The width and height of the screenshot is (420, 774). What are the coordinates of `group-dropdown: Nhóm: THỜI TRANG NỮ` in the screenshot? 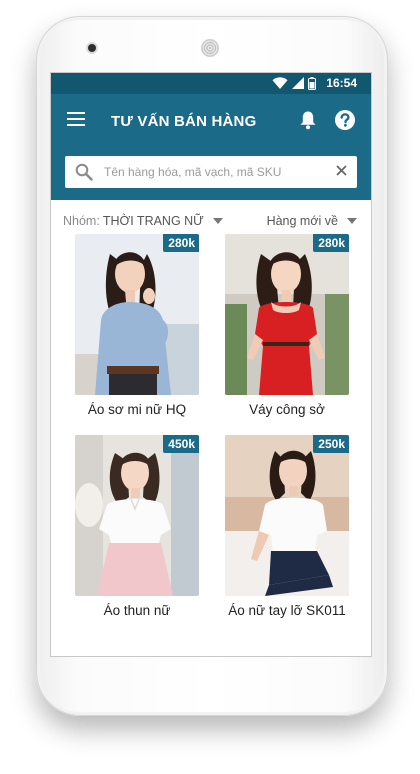 It's located at (143, 221).